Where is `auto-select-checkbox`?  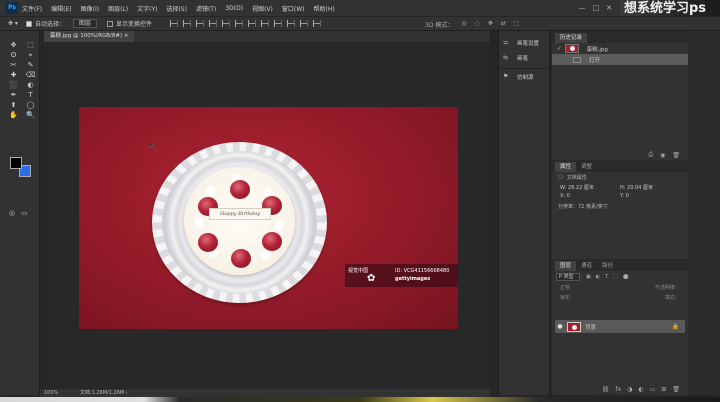 auto-select-checkbox is located at coordinates (28, 23).